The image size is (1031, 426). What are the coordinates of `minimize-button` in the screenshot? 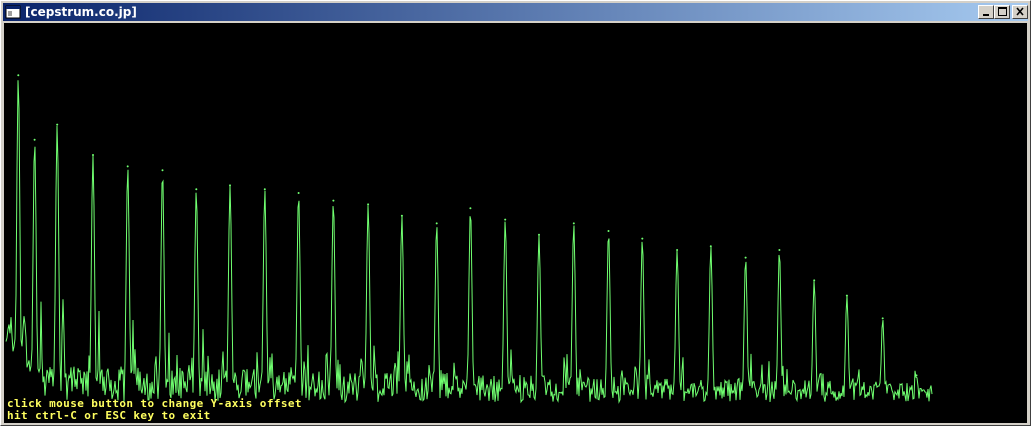 It's located at (986, 12).